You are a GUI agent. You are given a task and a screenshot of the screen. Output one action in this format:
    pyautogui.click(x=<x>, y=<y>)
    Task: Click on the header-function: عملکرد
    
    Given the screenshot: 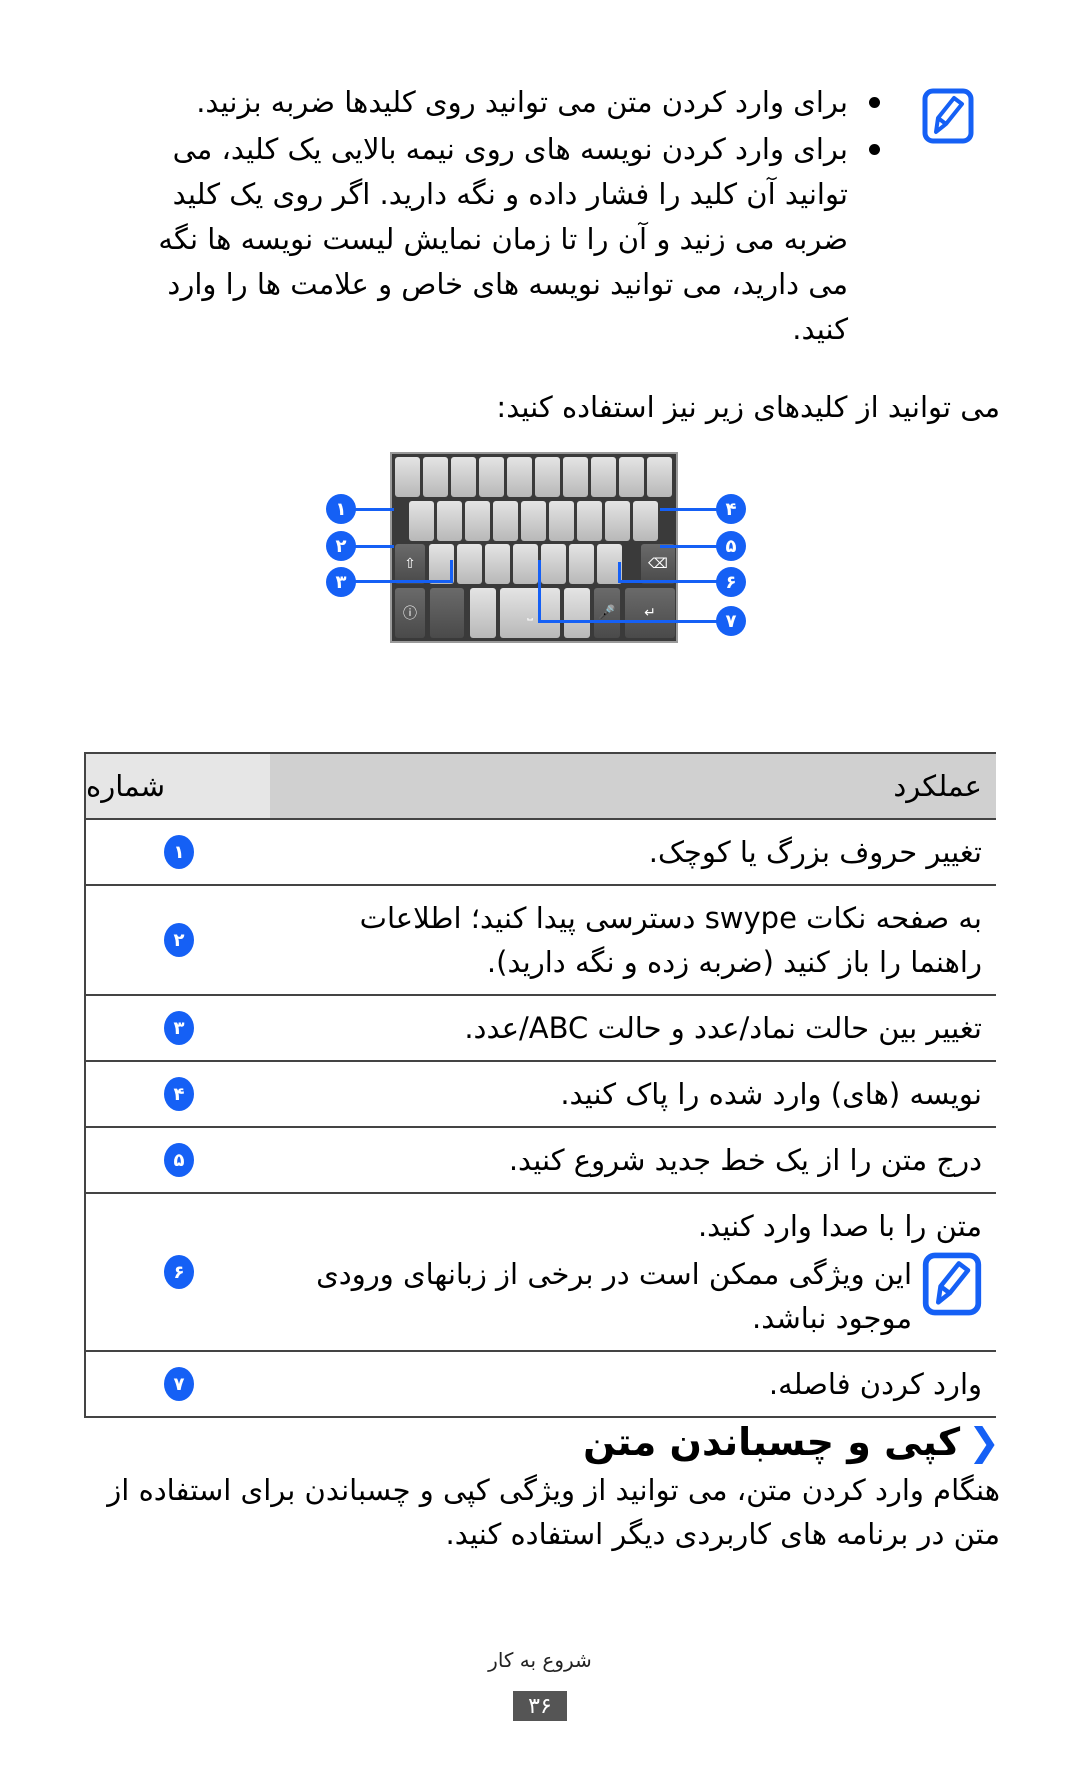 What is the action you would take?
    pyautogui.click(x=937, y=786)
    